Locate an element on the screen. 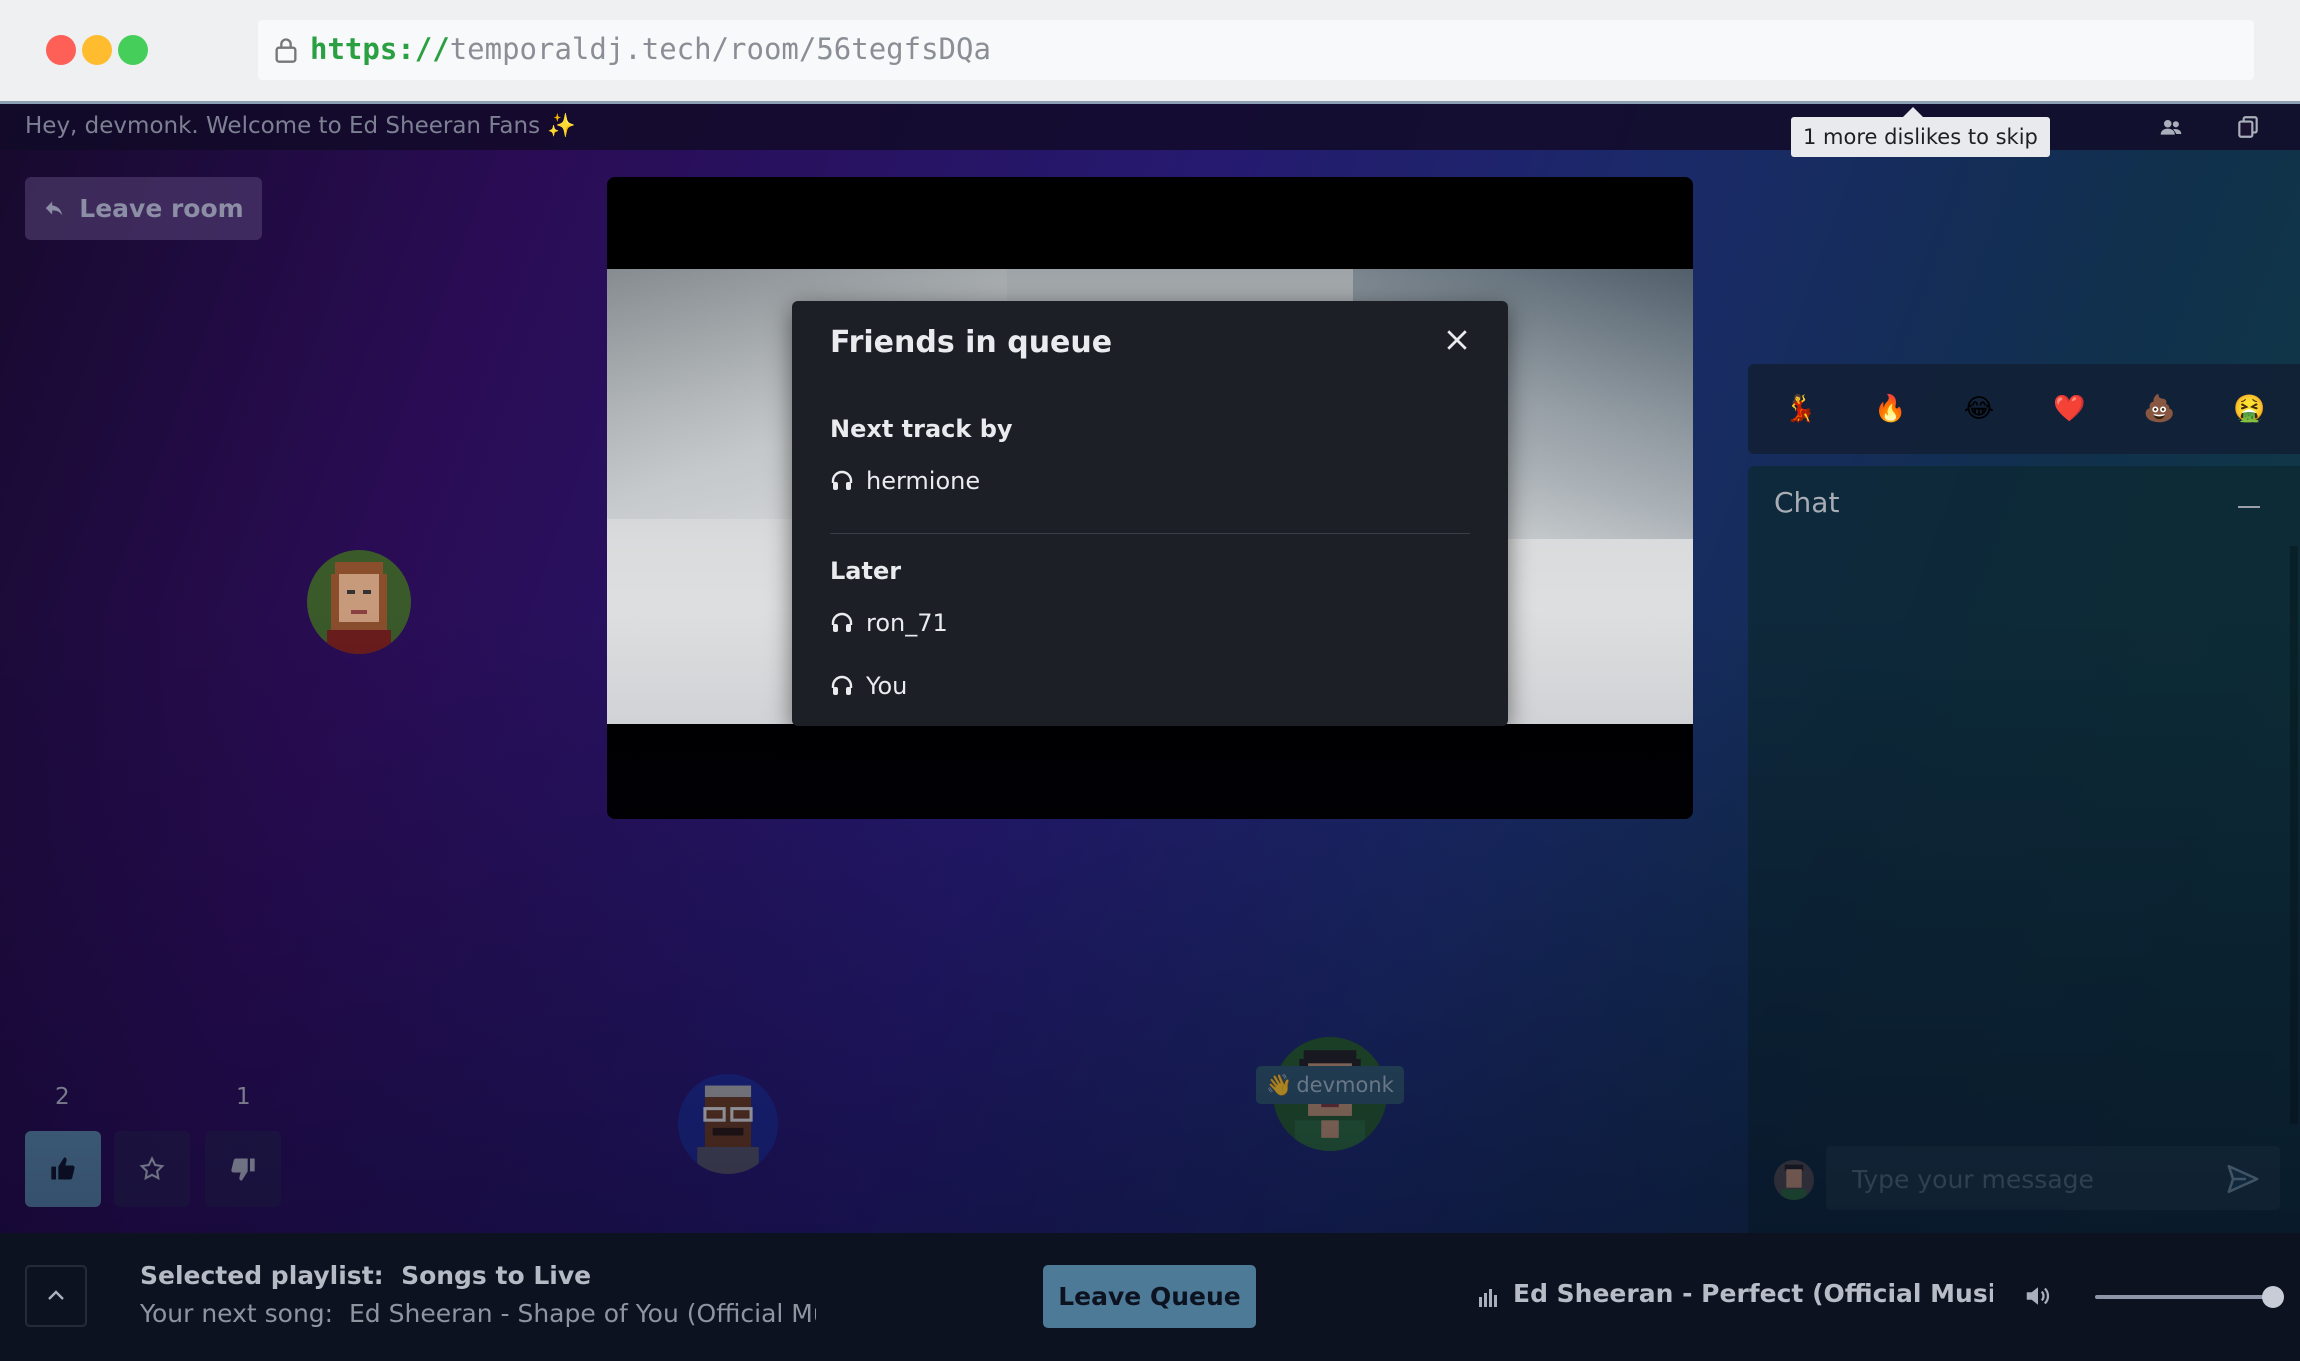  volume-slider-handle is located at coordinates (2273, 1297).